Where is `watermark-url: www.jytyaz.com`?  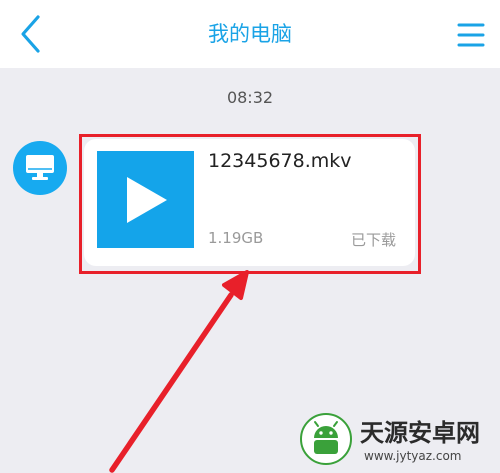 watermark-url: www.jytyaz.com is located at coordinates (413, 456).